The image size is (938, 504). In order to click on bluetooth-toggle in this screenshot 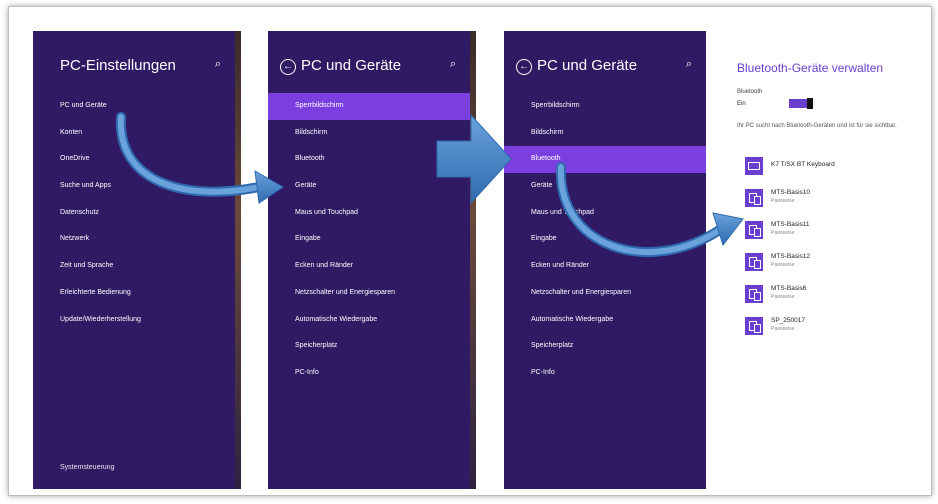, I will do `click(801, 103)`.